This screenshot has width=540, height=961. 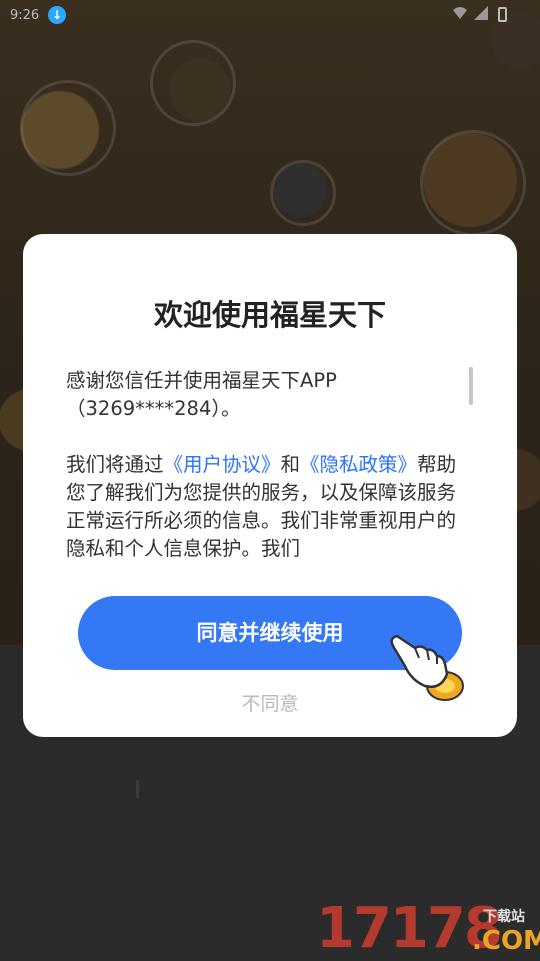 What do you see at coordinates (115, 464) in the screenshot?
I see `agreement-text-before: 我们将通过` at bounding box center [115, 464].